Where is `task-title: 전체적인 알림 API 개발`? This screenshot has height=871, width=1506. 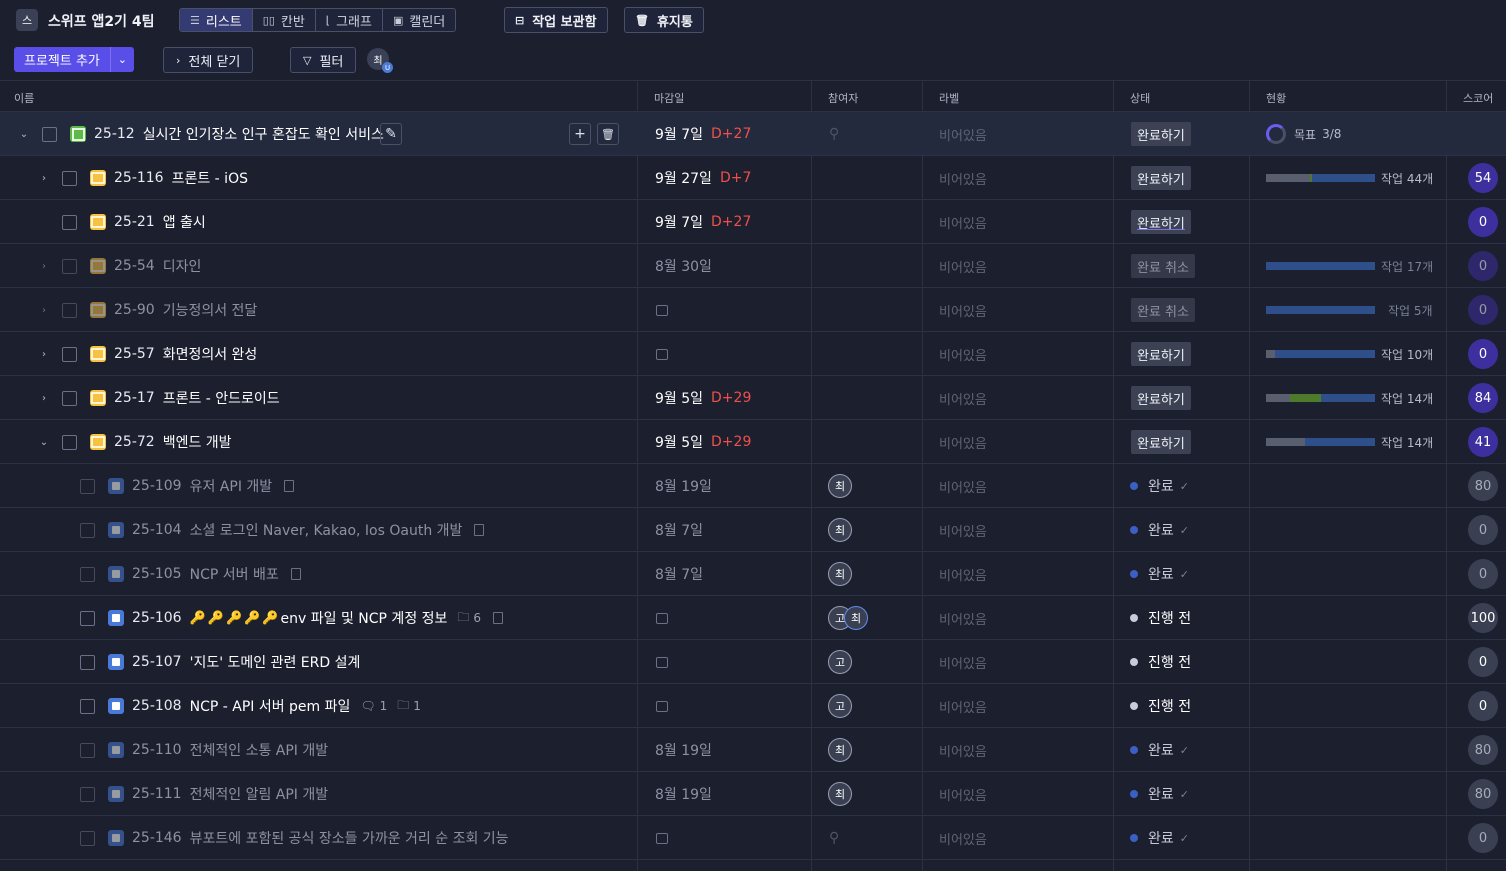
task-title: 전체적인 알림 API 개발 is located at coordinates (259, 794).